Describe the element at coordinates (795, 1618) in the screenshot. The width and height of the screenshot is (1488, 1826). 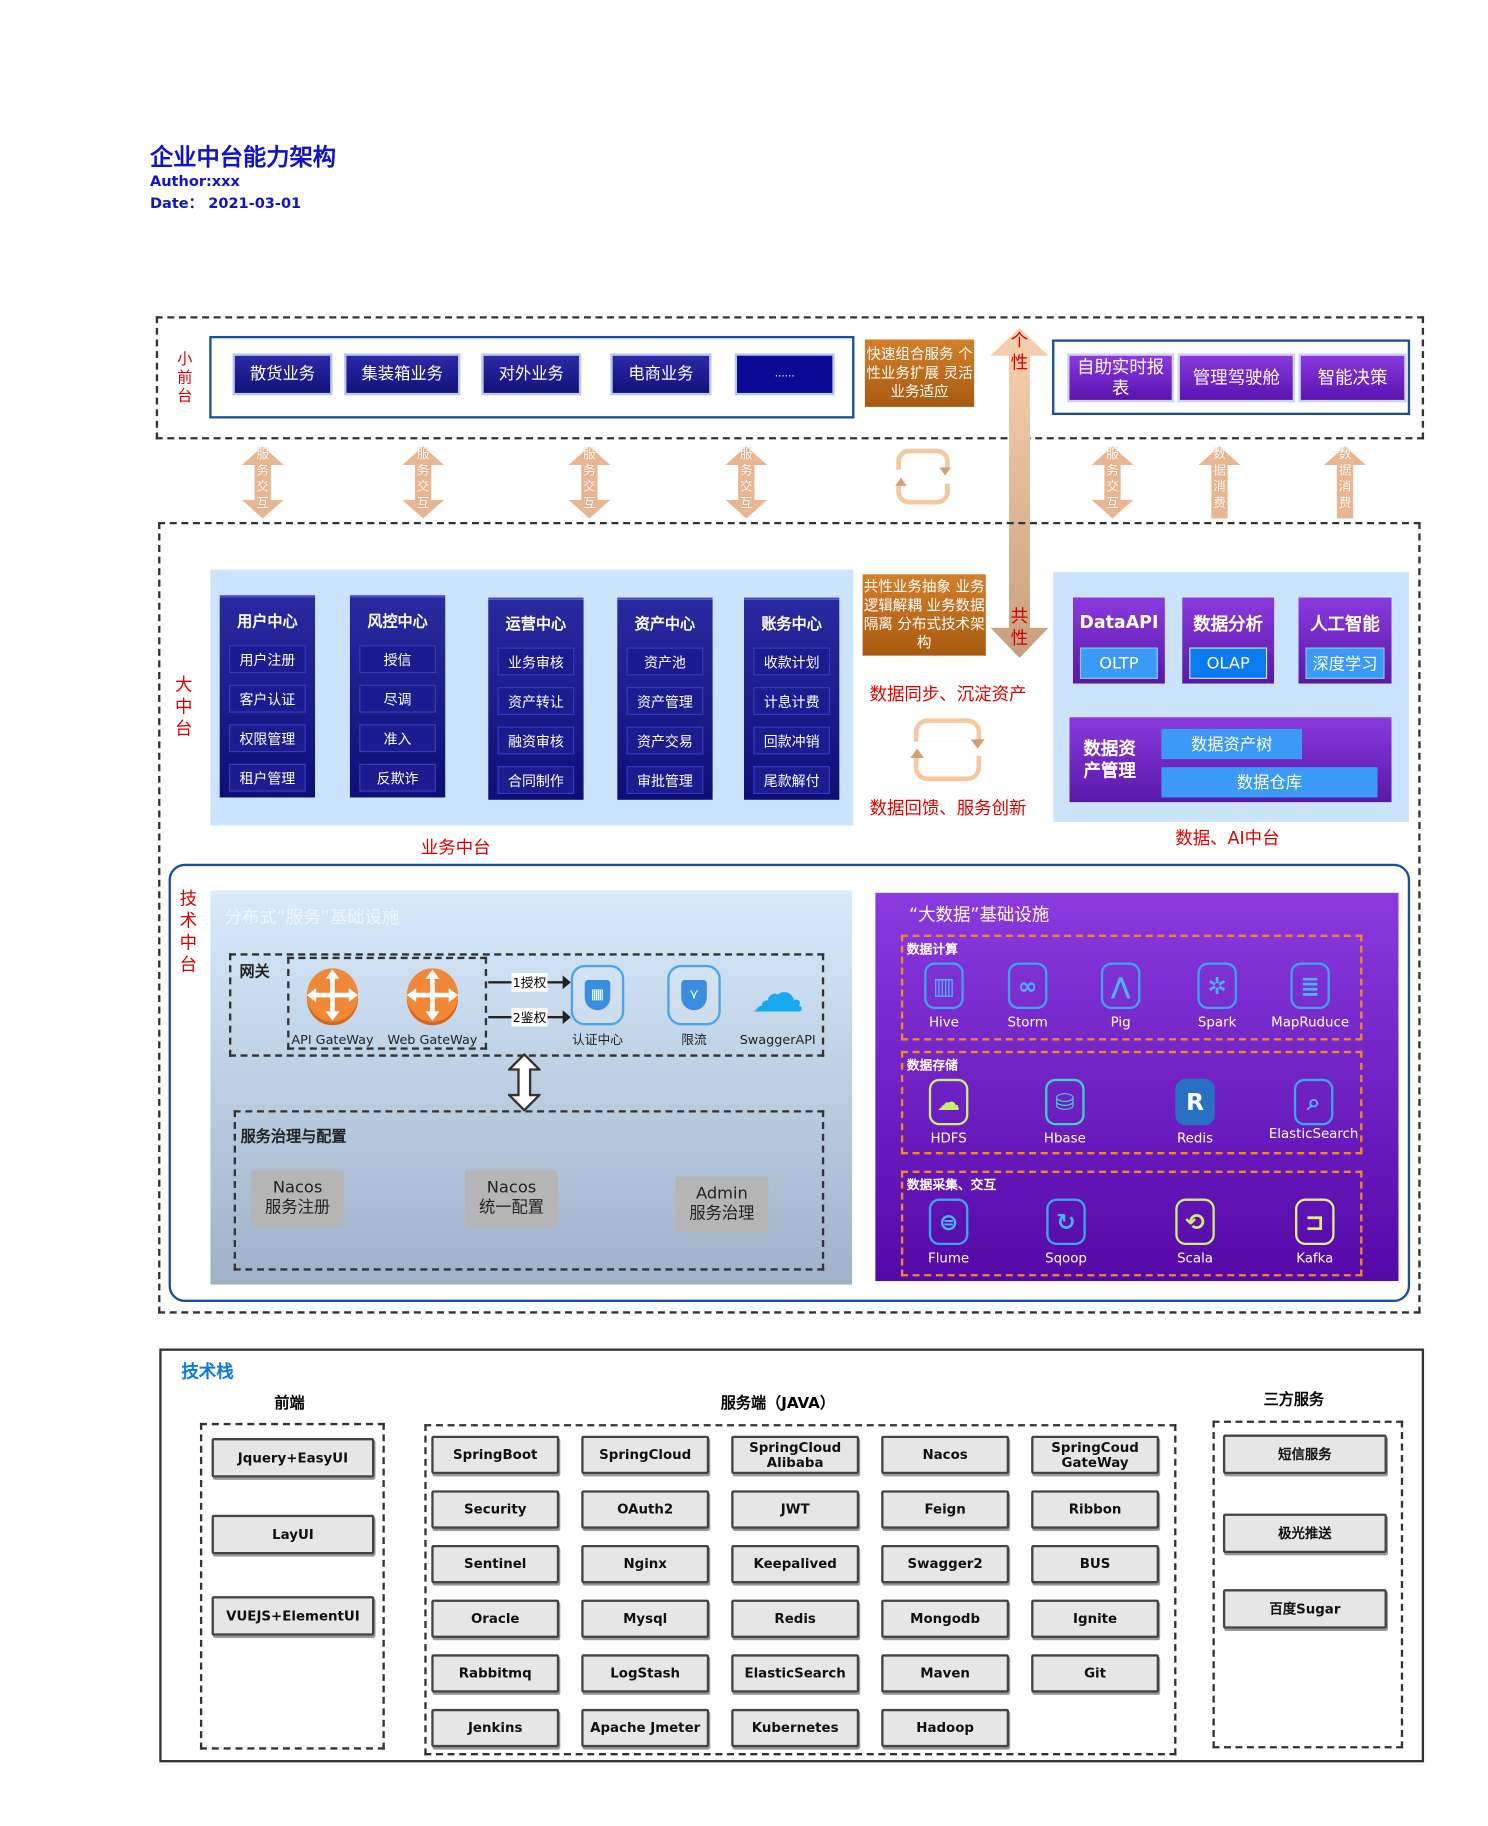
I see `server-tech: Redis` at that location.